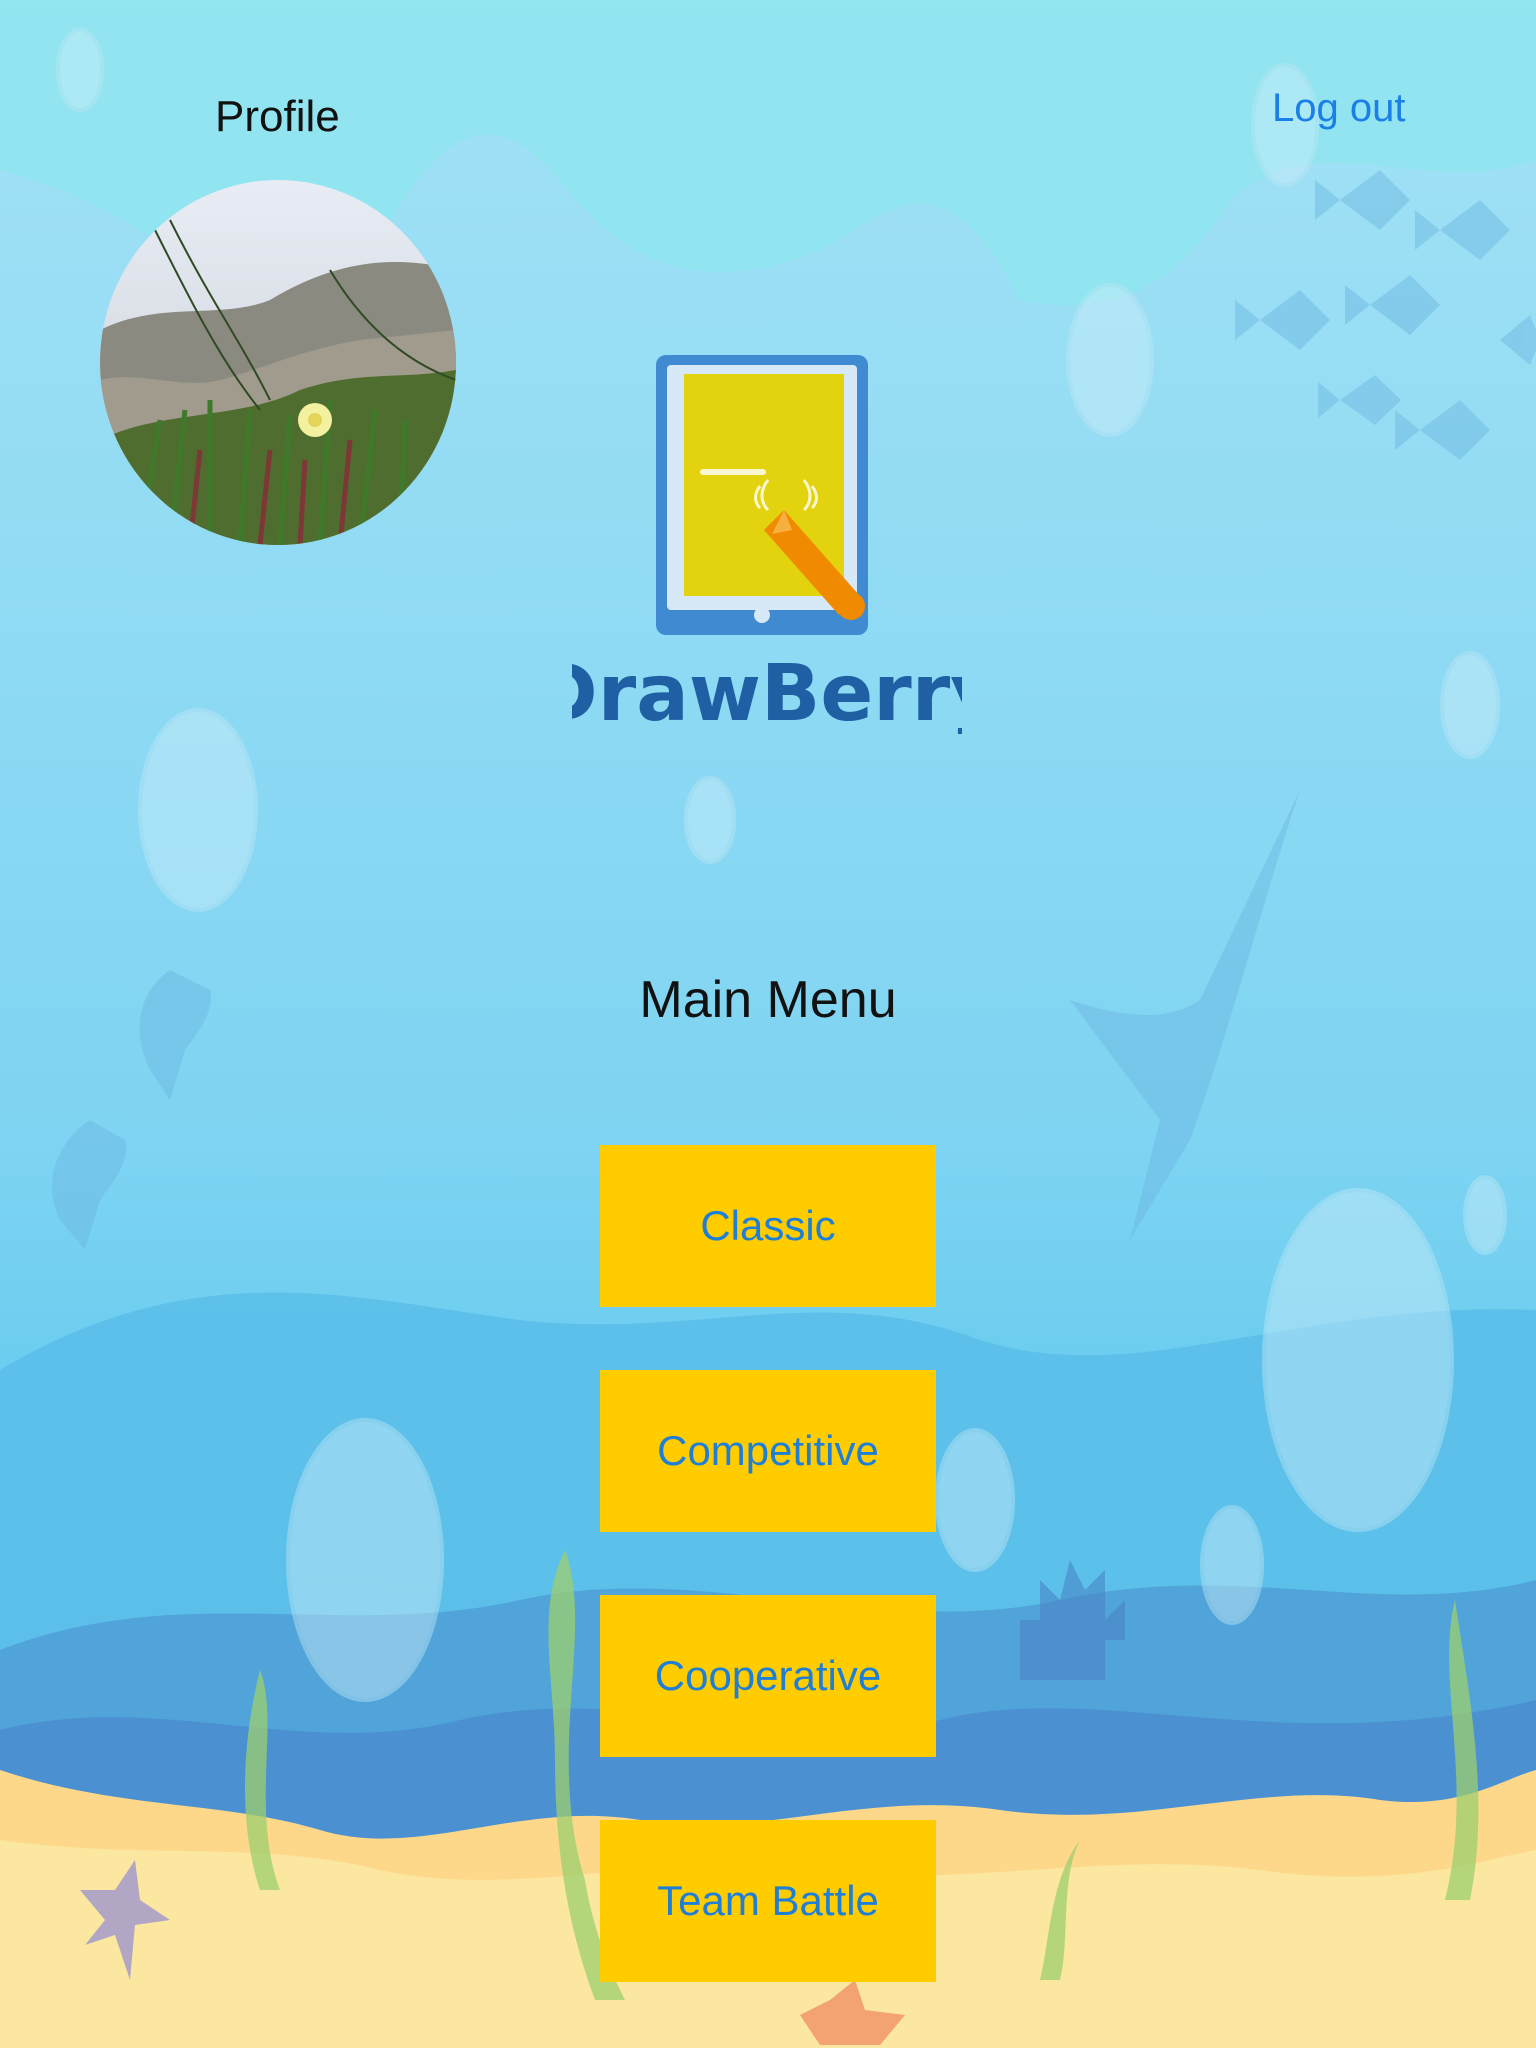  What do you see at coordinates (1338, 108) in the screenshot?
I see `logout-link: Log out` at bounding box center [1338, 108].